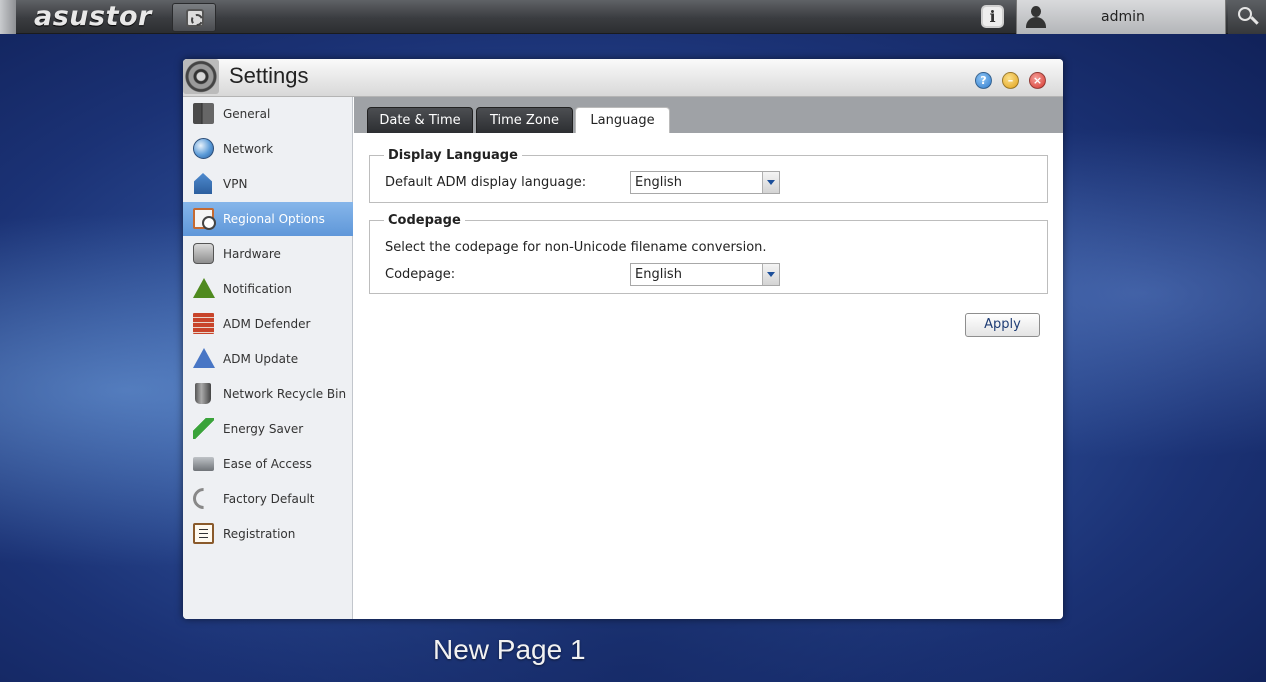 Image resolution: width=1266 pixels, height=682 pixels. Describe the element at coordinates (235, 184) in the screenshot. I see `sidebar-item-label: VPN` at that location.